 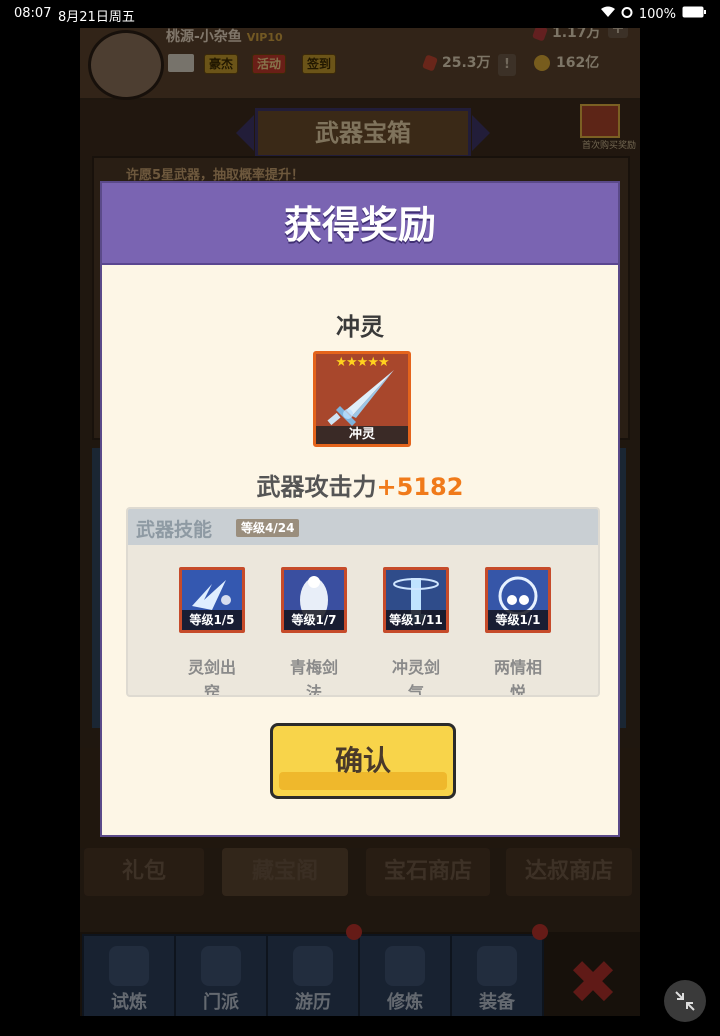 I want to click on skill-level: 等级1/5, so click(x=212, y=620).